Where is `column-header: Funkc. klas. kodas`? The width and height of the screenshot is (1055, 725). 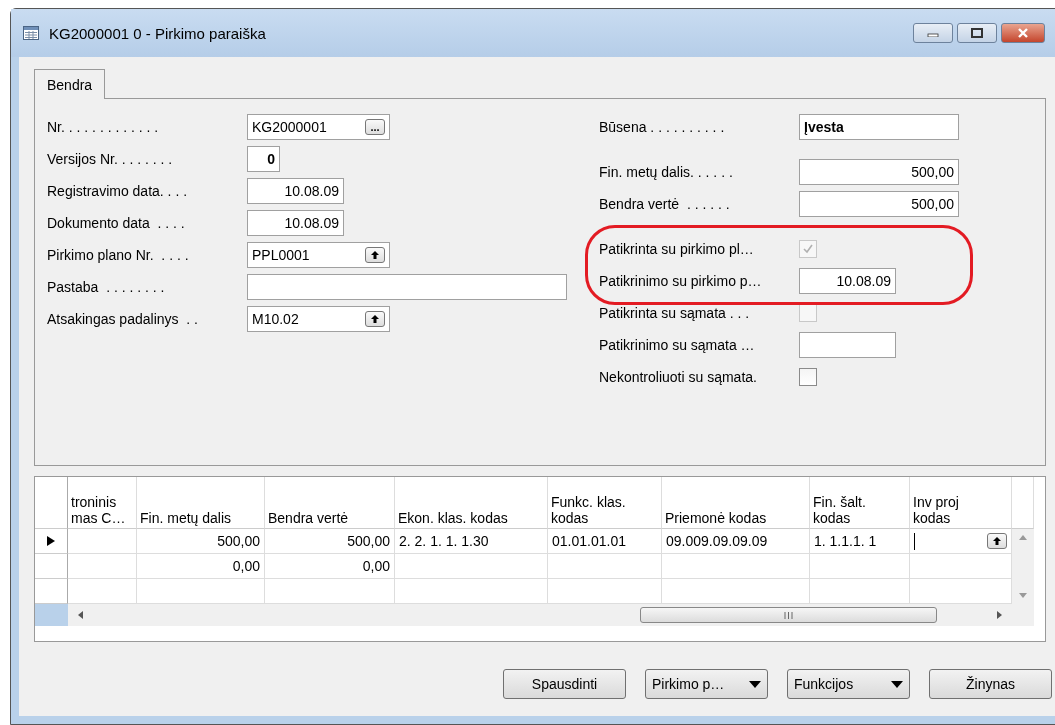
column-header: Funkc. klas. kodas is located at coordinates (605, 503).